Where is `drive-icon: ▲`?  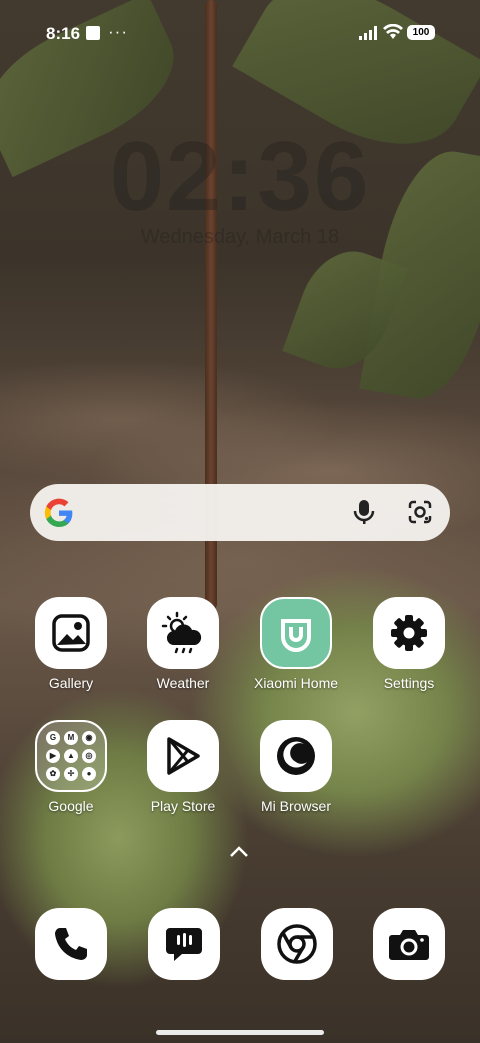 drive-icon: ▲ is located at coordinates (71, 756).